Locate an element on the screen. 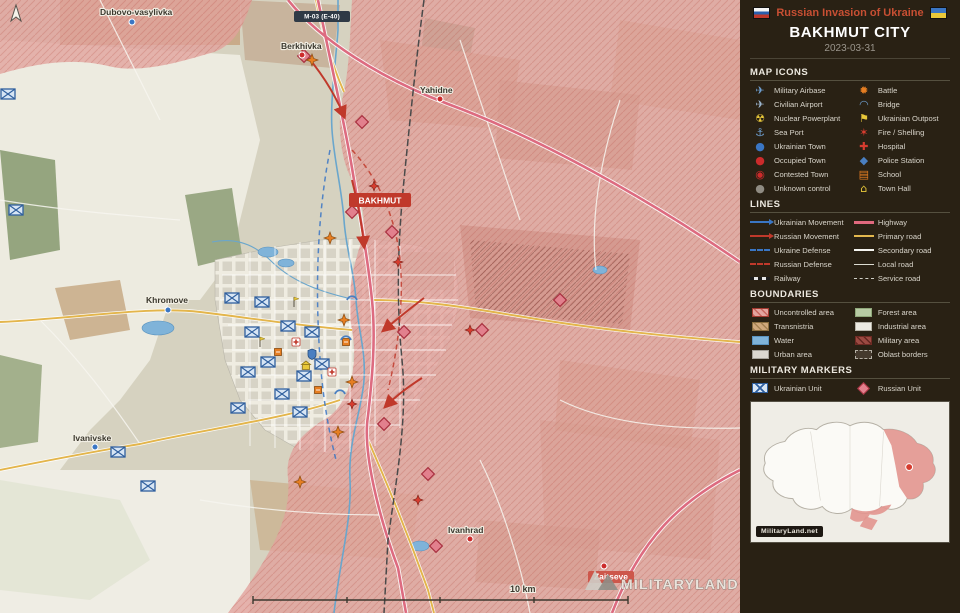 The image size is (960, 613). legend-item-label: Hospital is located at coordinates (891, 146).